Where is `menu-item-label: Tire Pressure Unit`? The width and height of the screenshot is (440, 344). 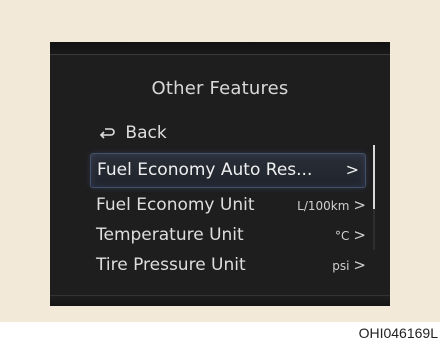
menu-item-label: Tire Pressure Unit is located at coordinates (171, 265).